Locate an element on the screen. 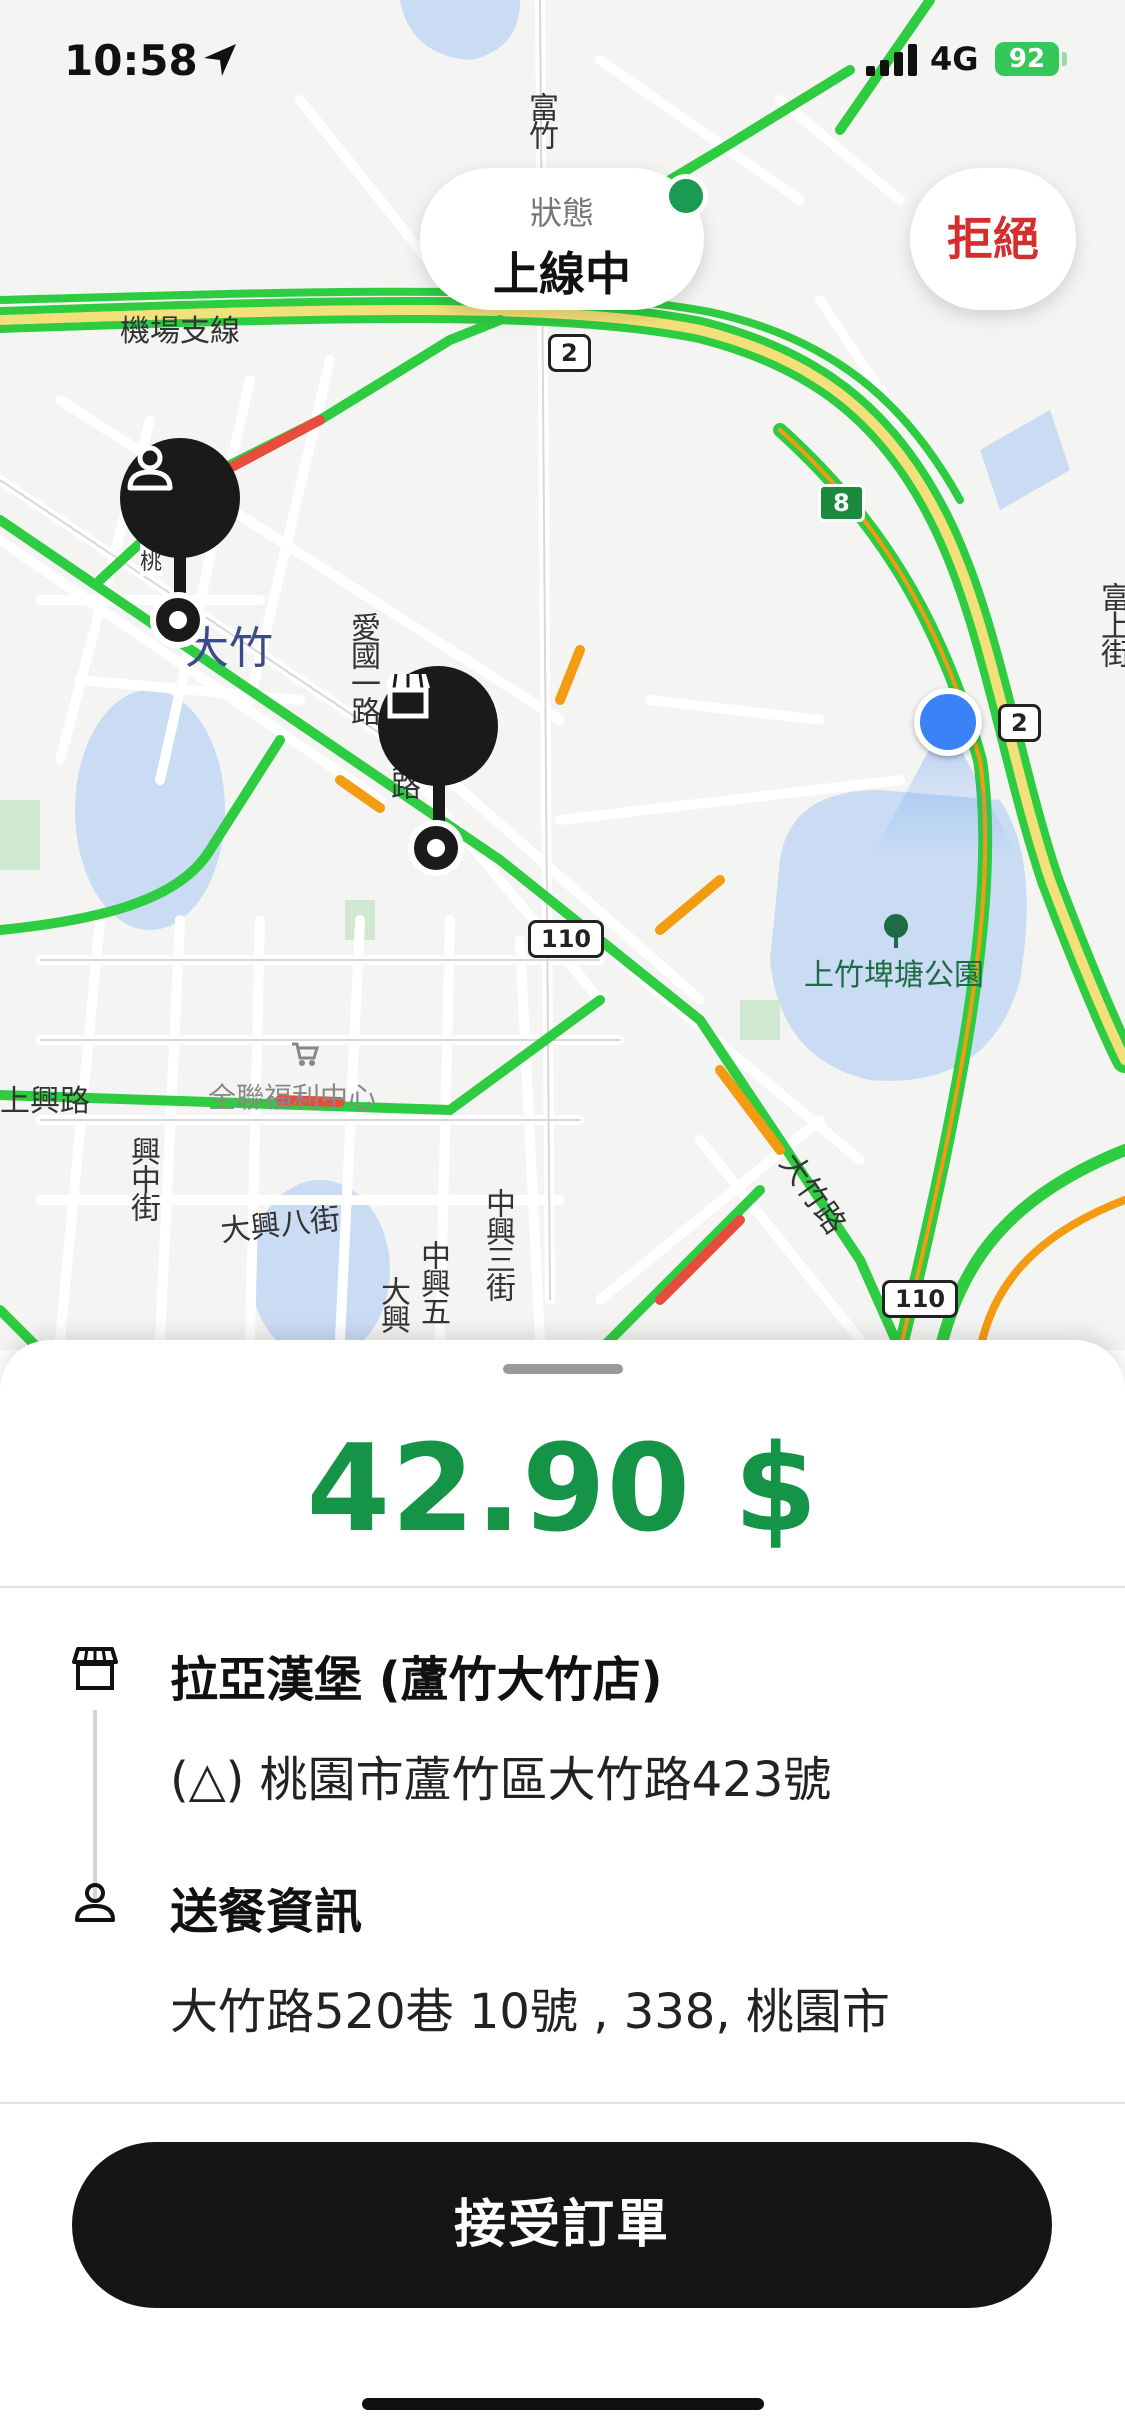  store-pin is located at coordinates (438, 726).